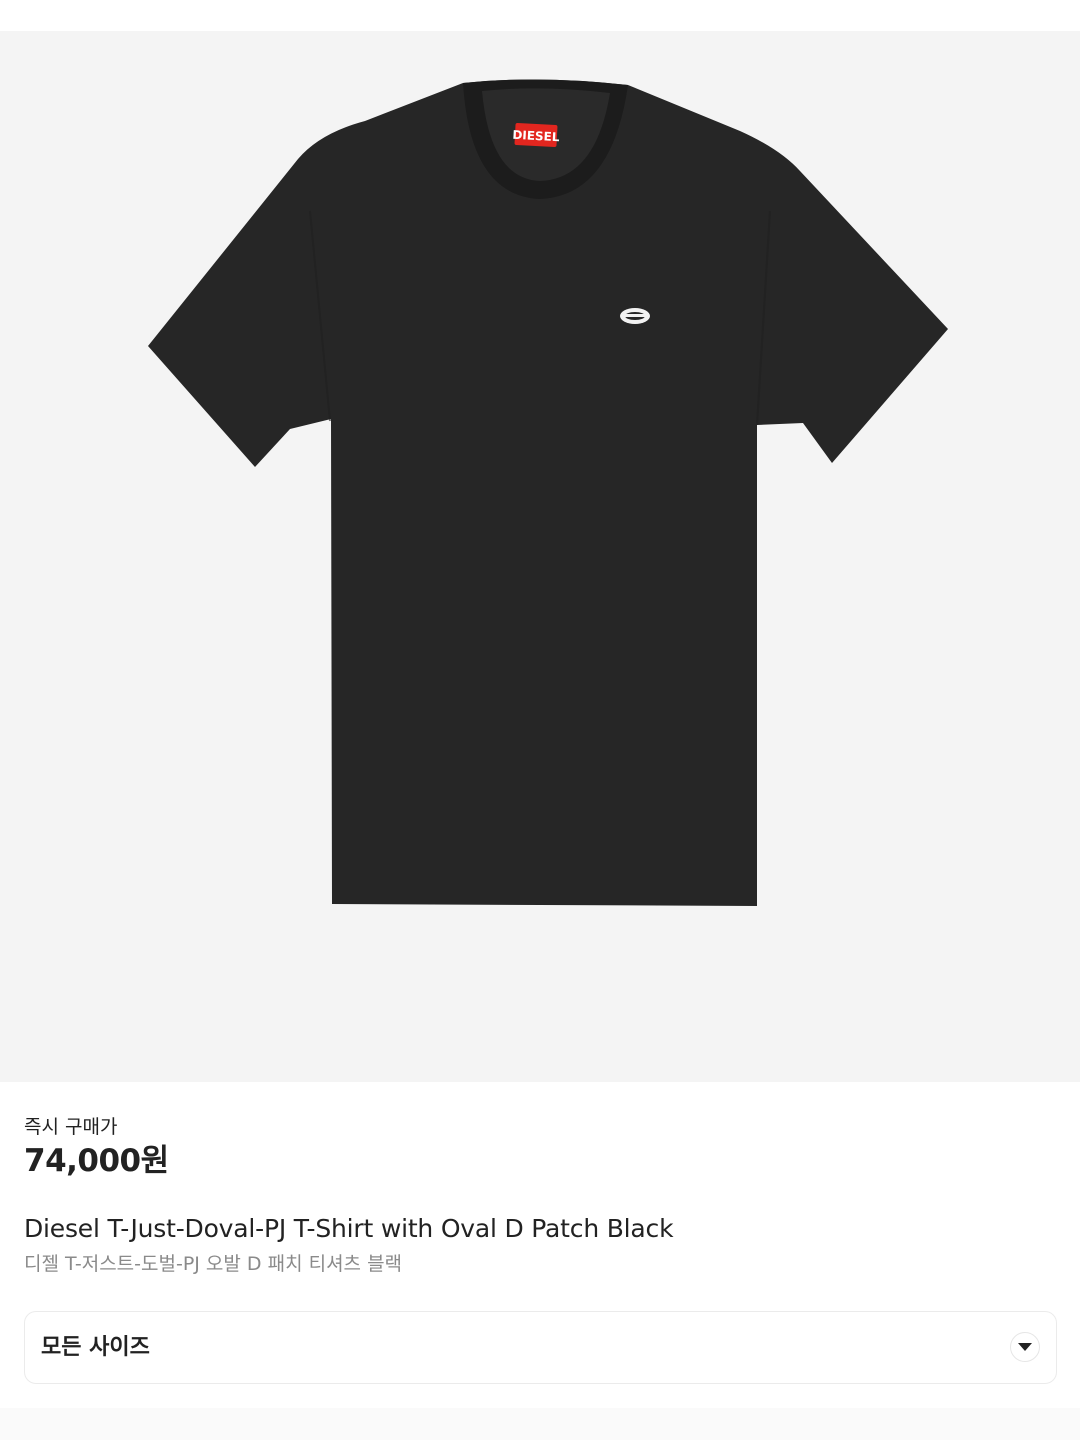 This screenshot has width=1080, height=1440. Describe the element at coordinates (71, 1127) in the screenshot. I see `price-label: 즉시 구매가` at that location.